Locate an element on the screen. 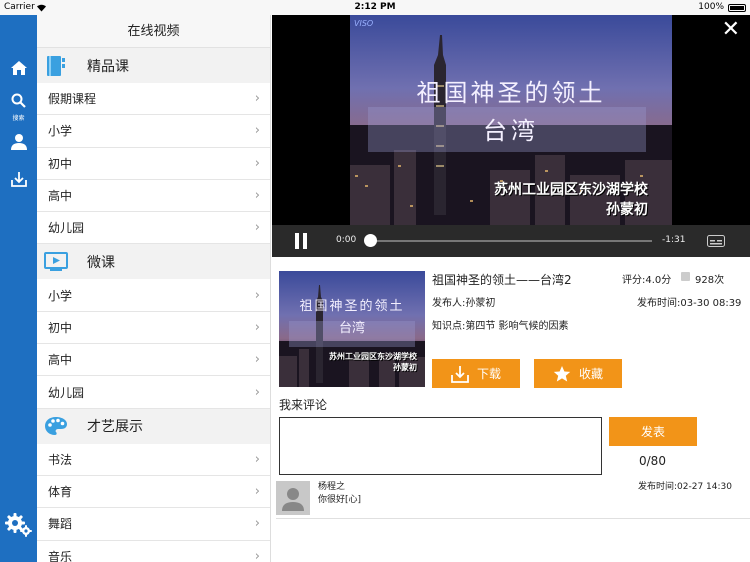 The height and width of the screenshot is (562, 750). seek-handle is located at coordinates (370, 240).